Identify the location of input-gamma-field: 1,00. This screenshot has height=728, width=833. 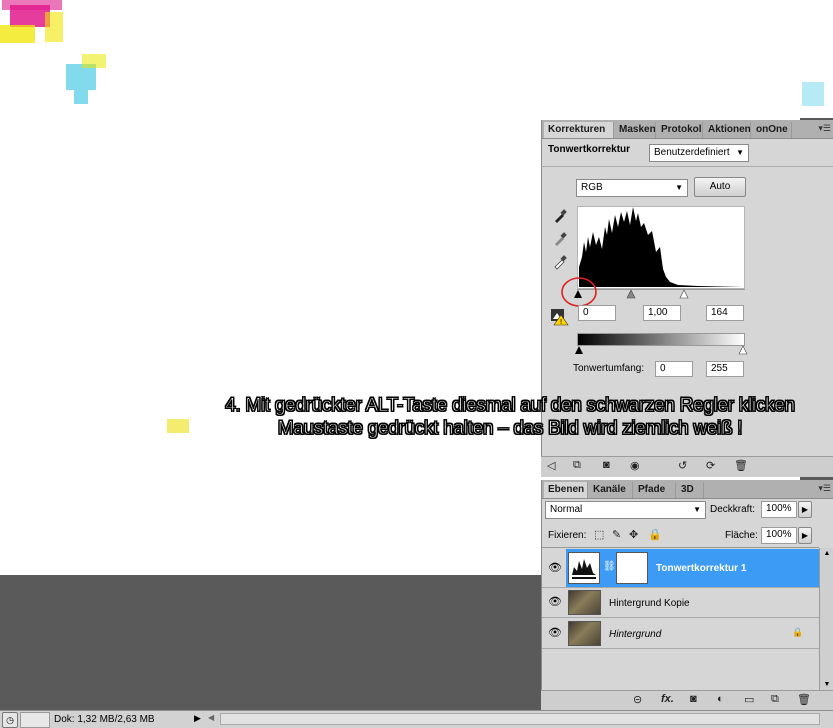
(662, 313).